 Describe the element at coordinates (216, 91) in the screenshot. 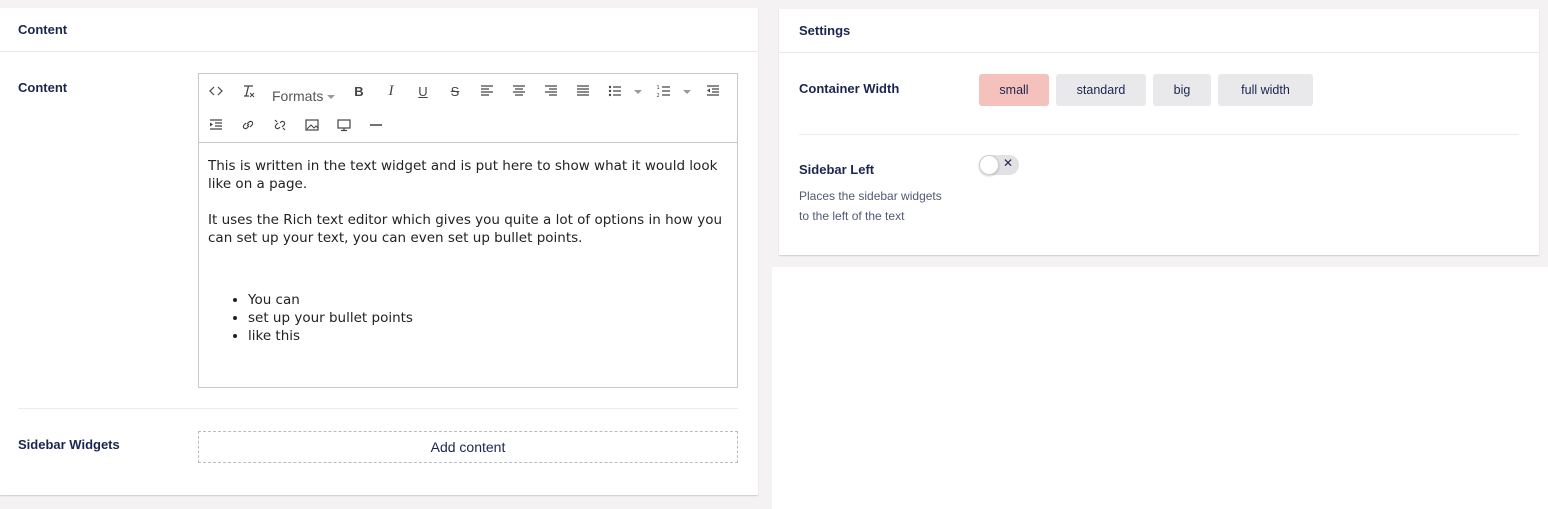

I see `code-icon` at that location.